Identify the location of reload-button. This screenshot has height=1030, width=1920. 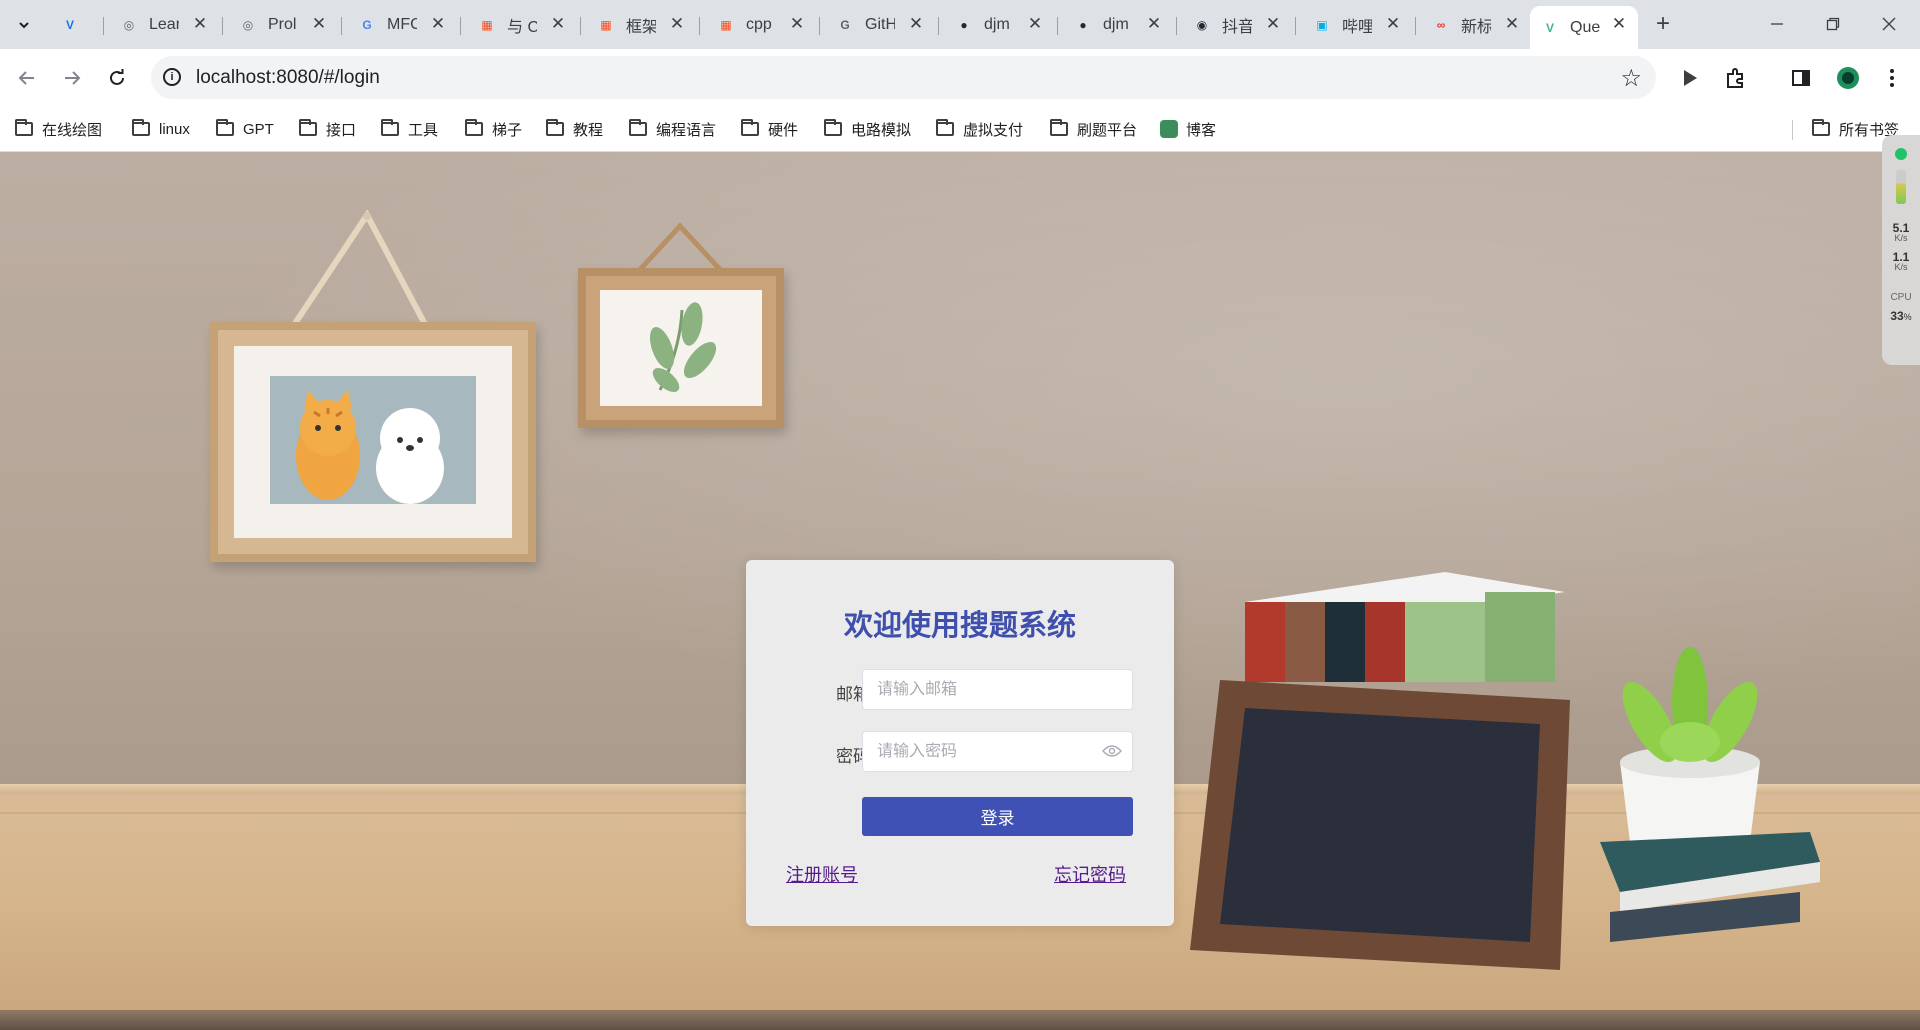
(117, 78).